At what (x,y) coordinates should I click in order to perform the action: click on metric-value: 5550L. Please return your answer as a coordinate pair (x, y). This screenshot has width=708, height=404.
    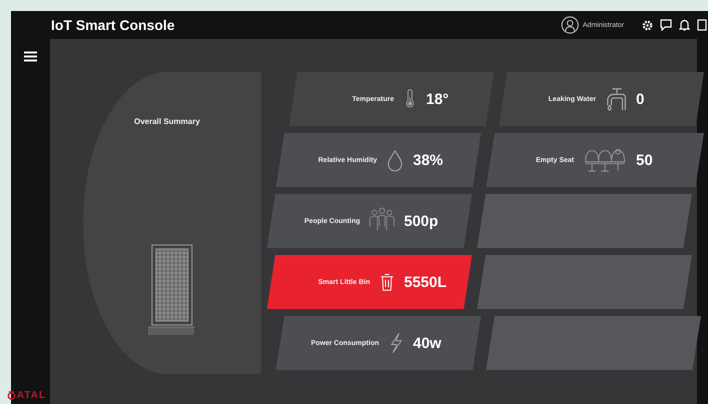
    Looking at the image, I should click on (426, 282).